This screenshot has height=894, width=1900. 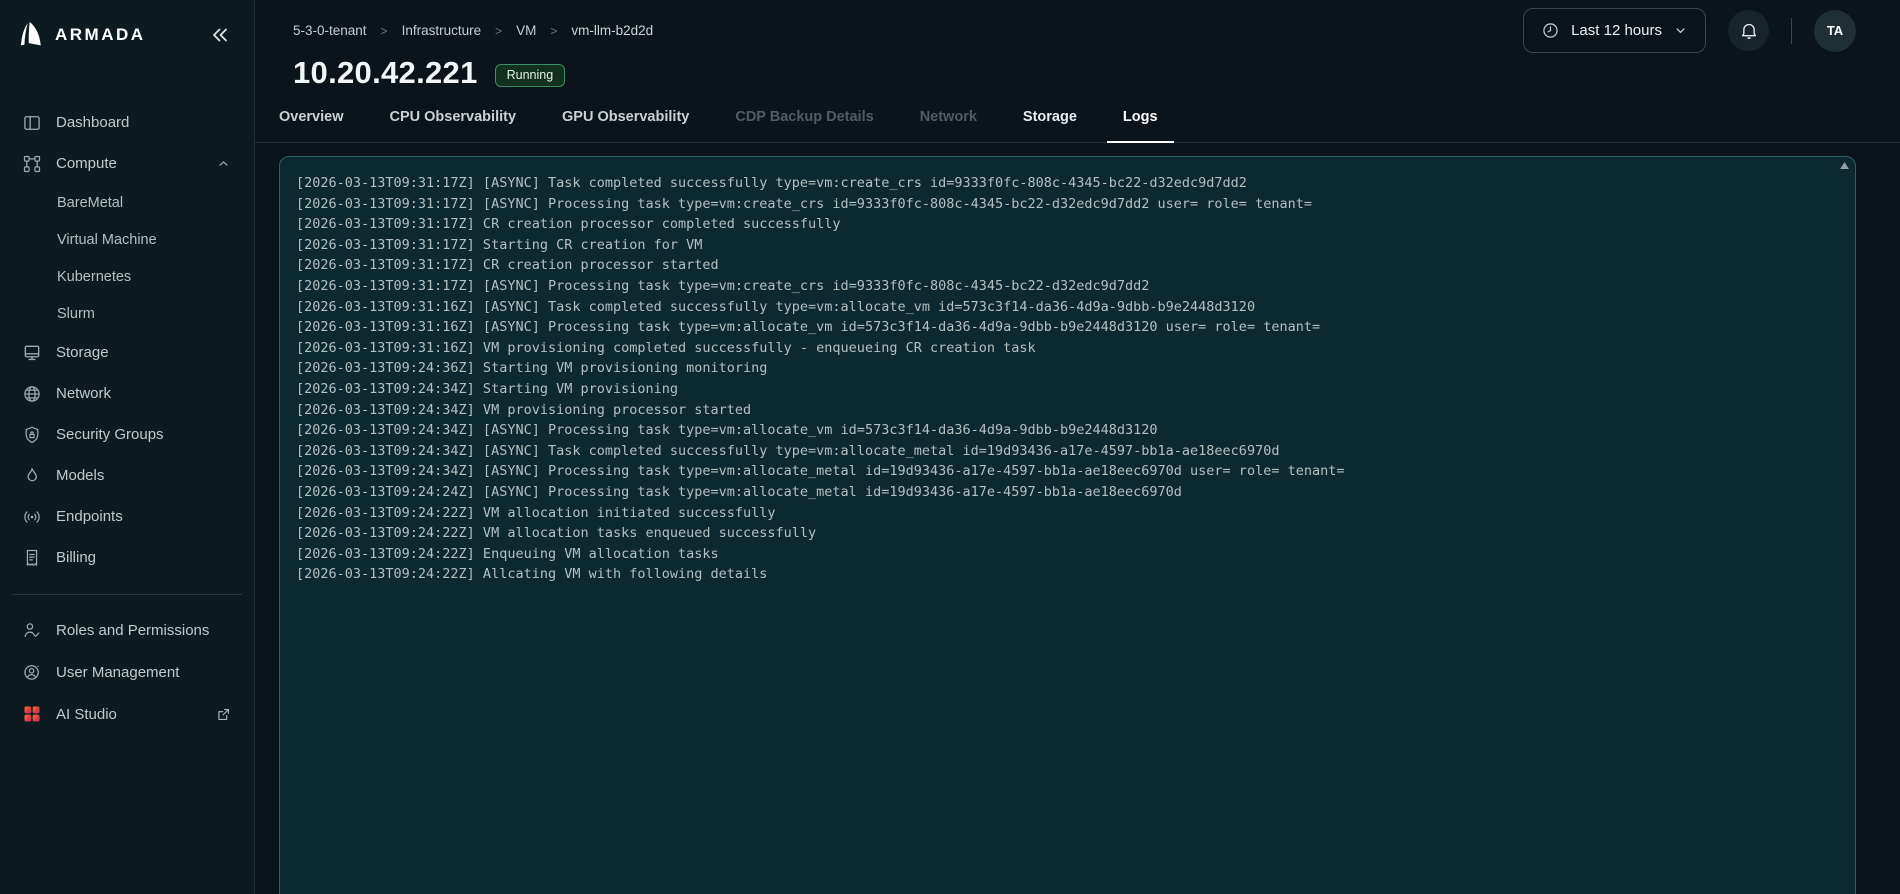 What do you see at coordinates (1791, 30) in the screenshot?
I see `header-divider` at bounding box center [1791, 30].